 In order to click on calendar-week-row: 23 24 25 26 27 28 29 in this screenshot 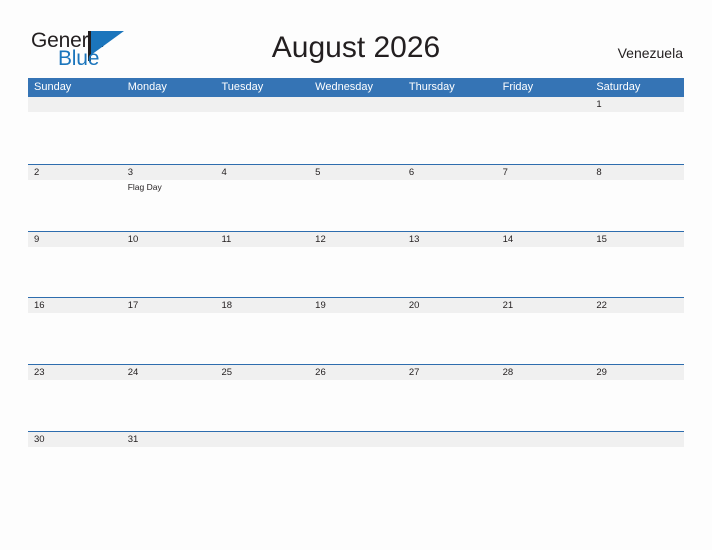, I will do `click(356, 397)`.